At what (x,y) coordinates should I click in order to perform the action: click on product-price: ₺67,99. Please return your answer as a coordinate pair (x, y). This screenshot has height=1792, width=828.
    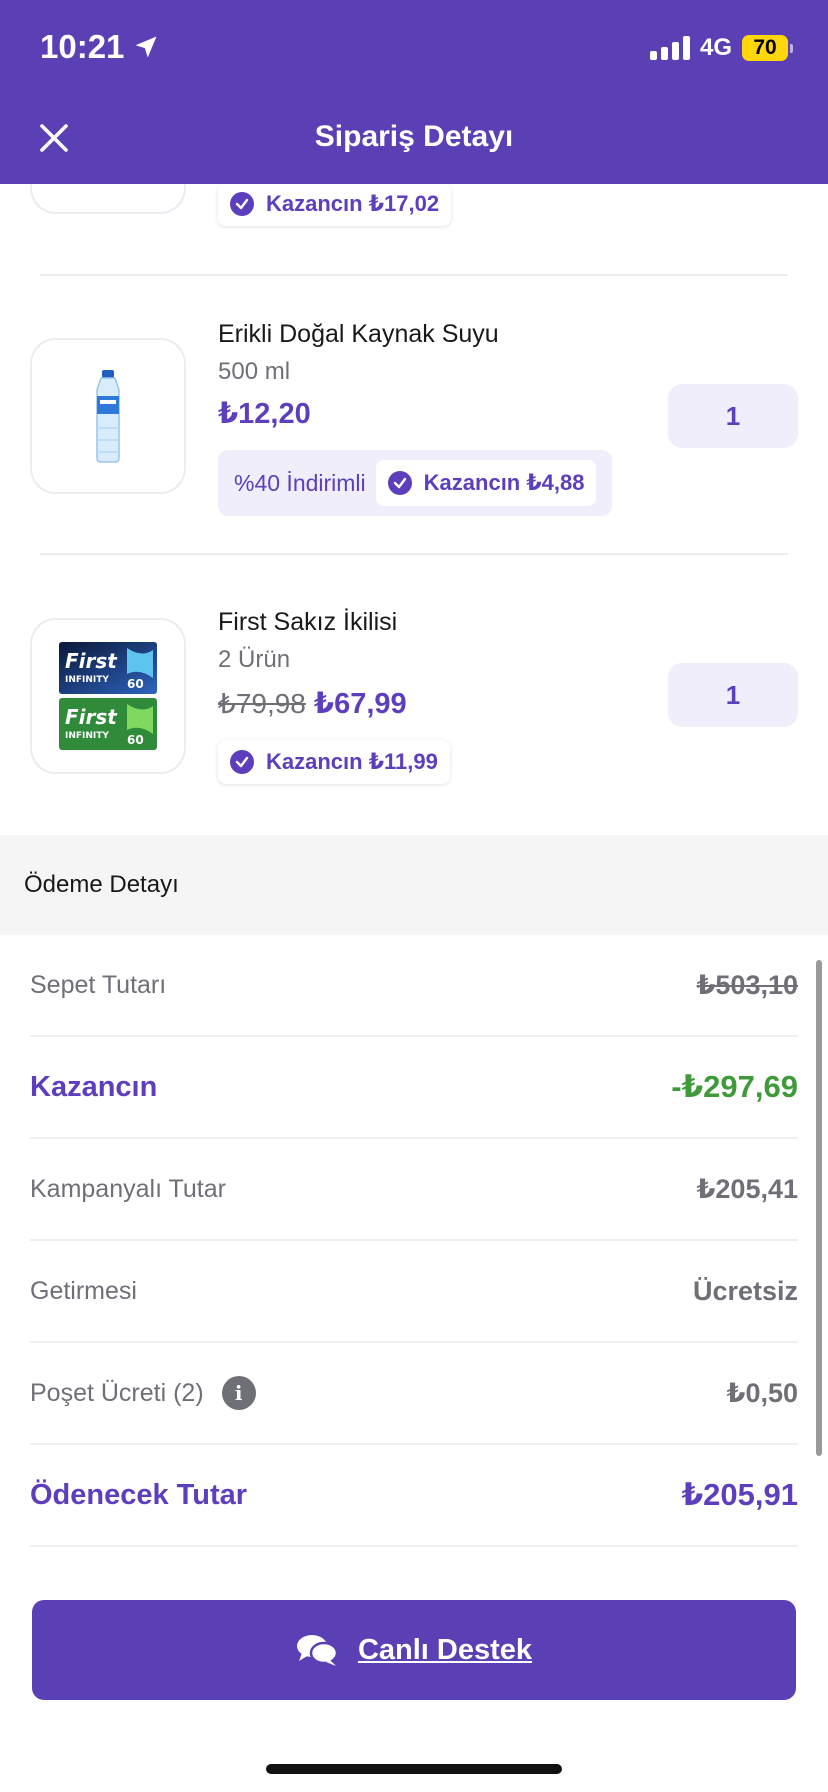
    Looking at the image, I should click on (360, 704).